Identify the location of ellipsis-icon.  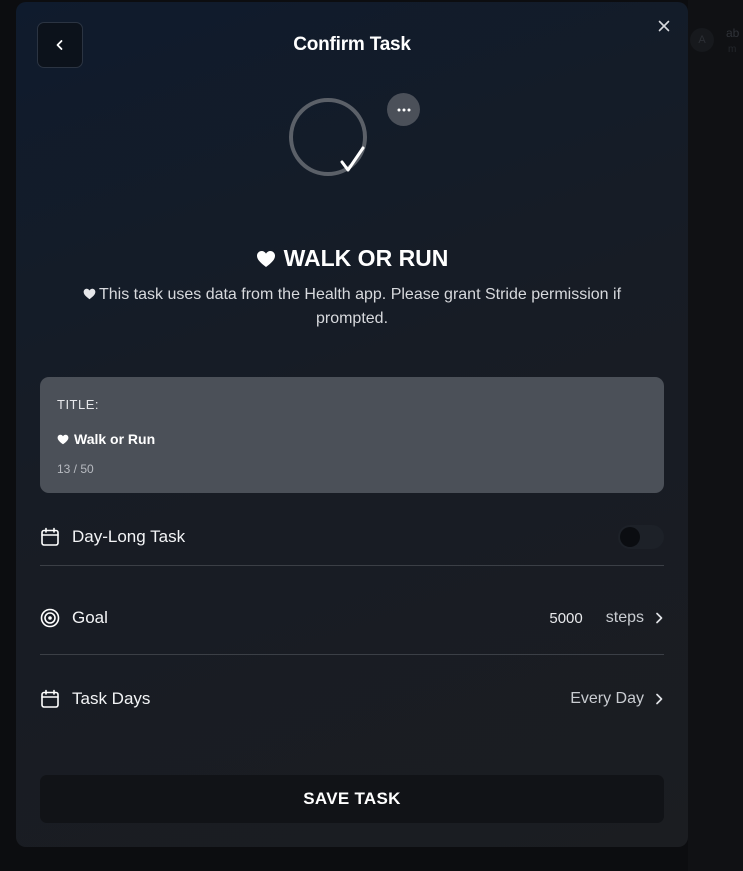
(403, 109).